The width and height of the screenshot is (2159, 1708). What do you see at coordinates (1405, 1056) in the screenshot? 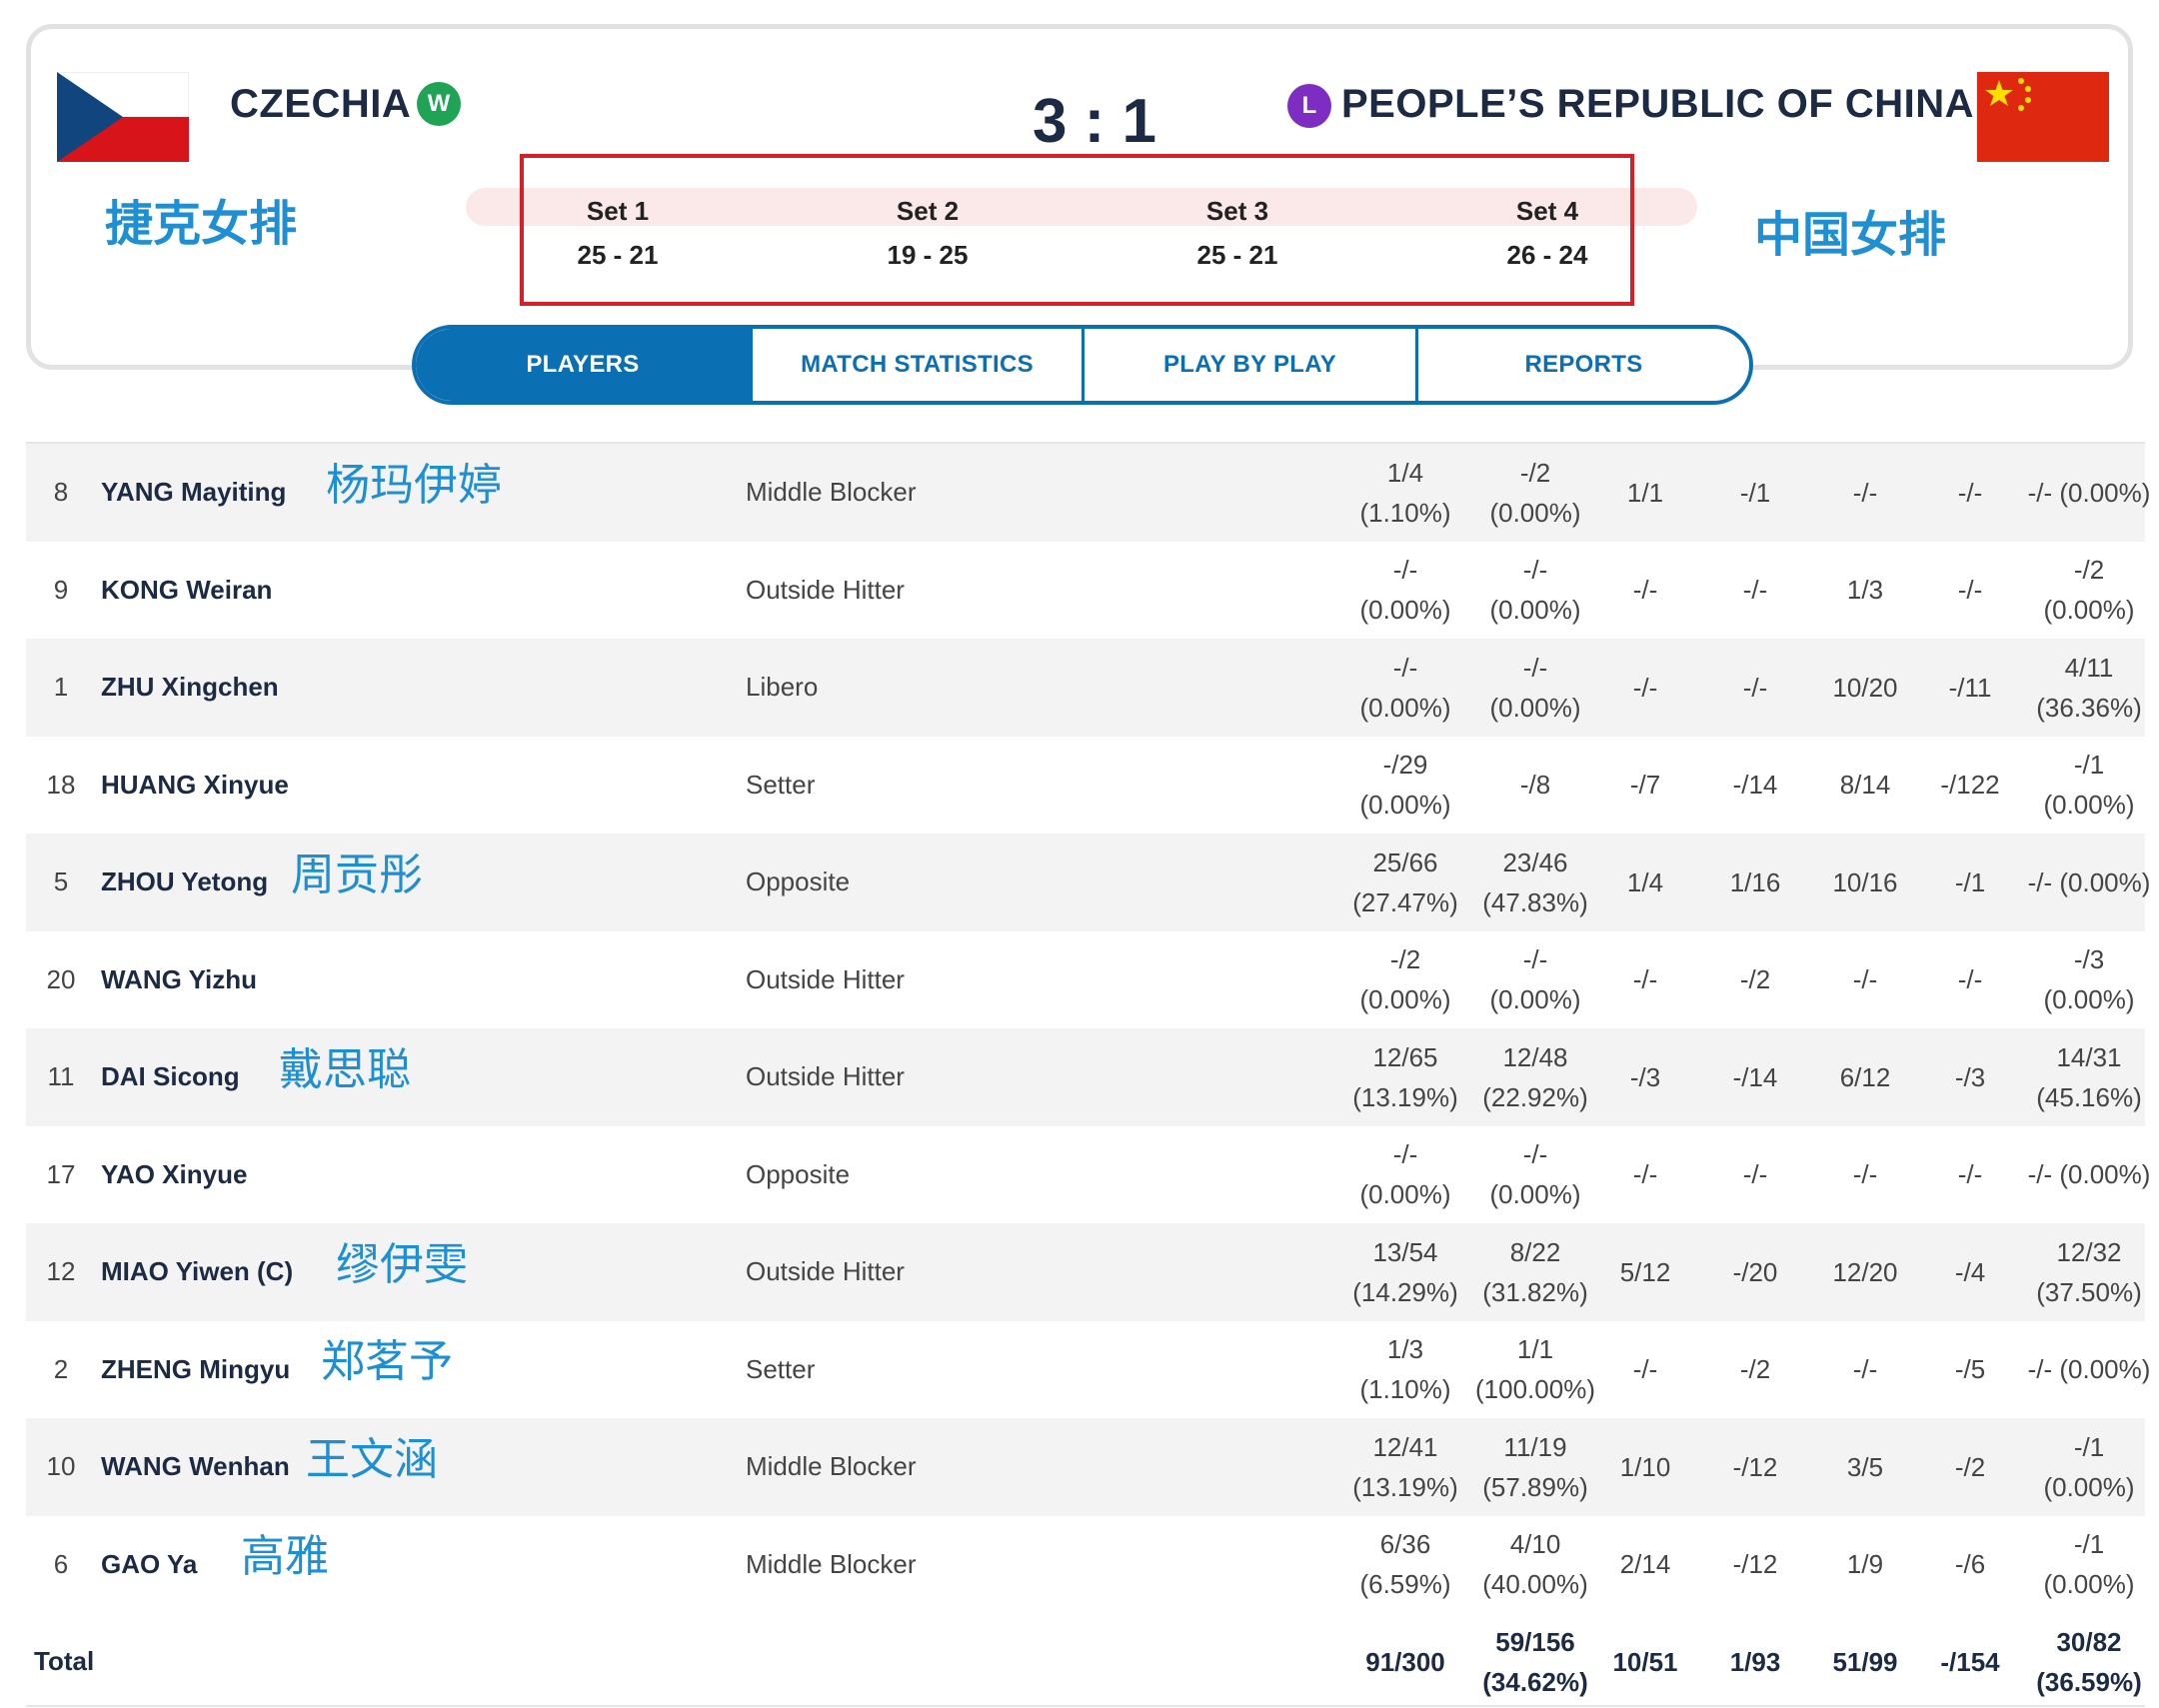
I see `stat-value: 12/65` at bounding box center [1405, 1056].